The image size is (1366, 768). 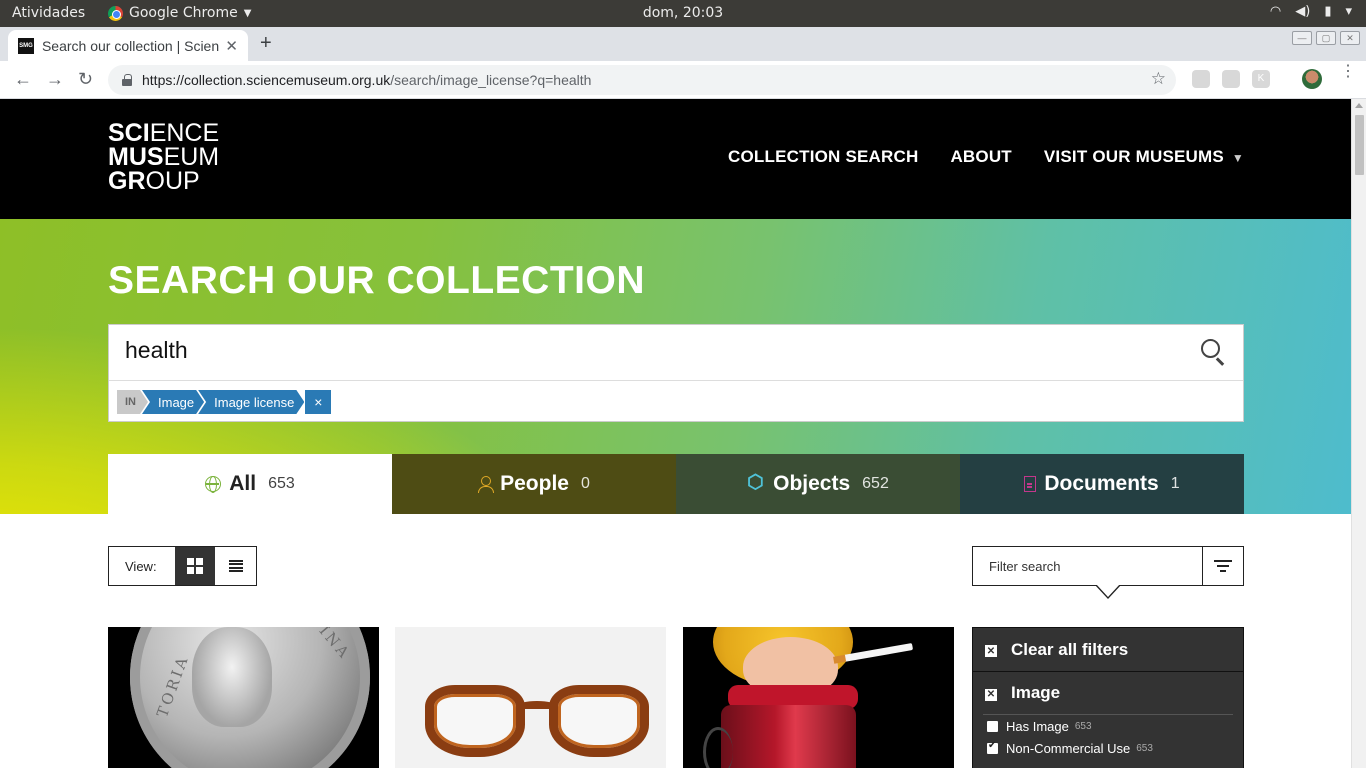 I want to click on bookmark-star-icon: ☆, so click(x=1158, y=79).